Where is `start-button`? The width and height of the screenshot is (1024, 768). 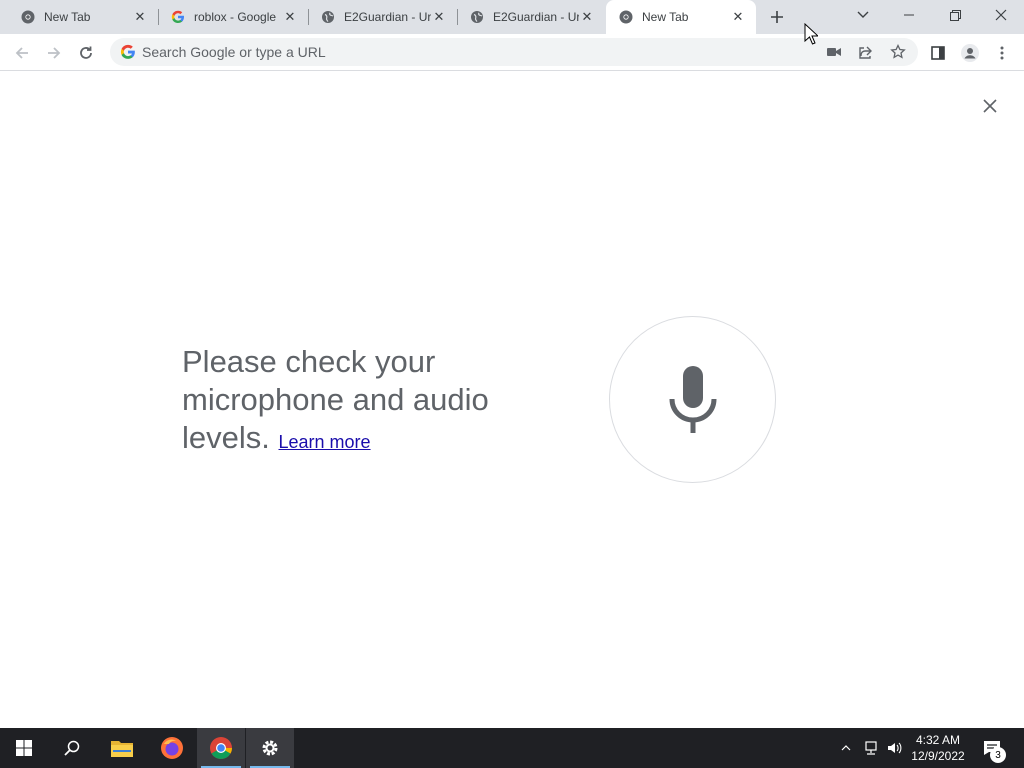 start-button is located at coordinates (24, 748).